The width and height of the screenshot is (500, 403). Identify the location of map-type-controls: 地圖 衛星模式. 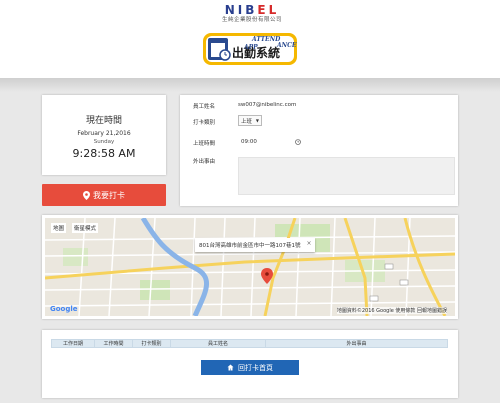
(75, 228).